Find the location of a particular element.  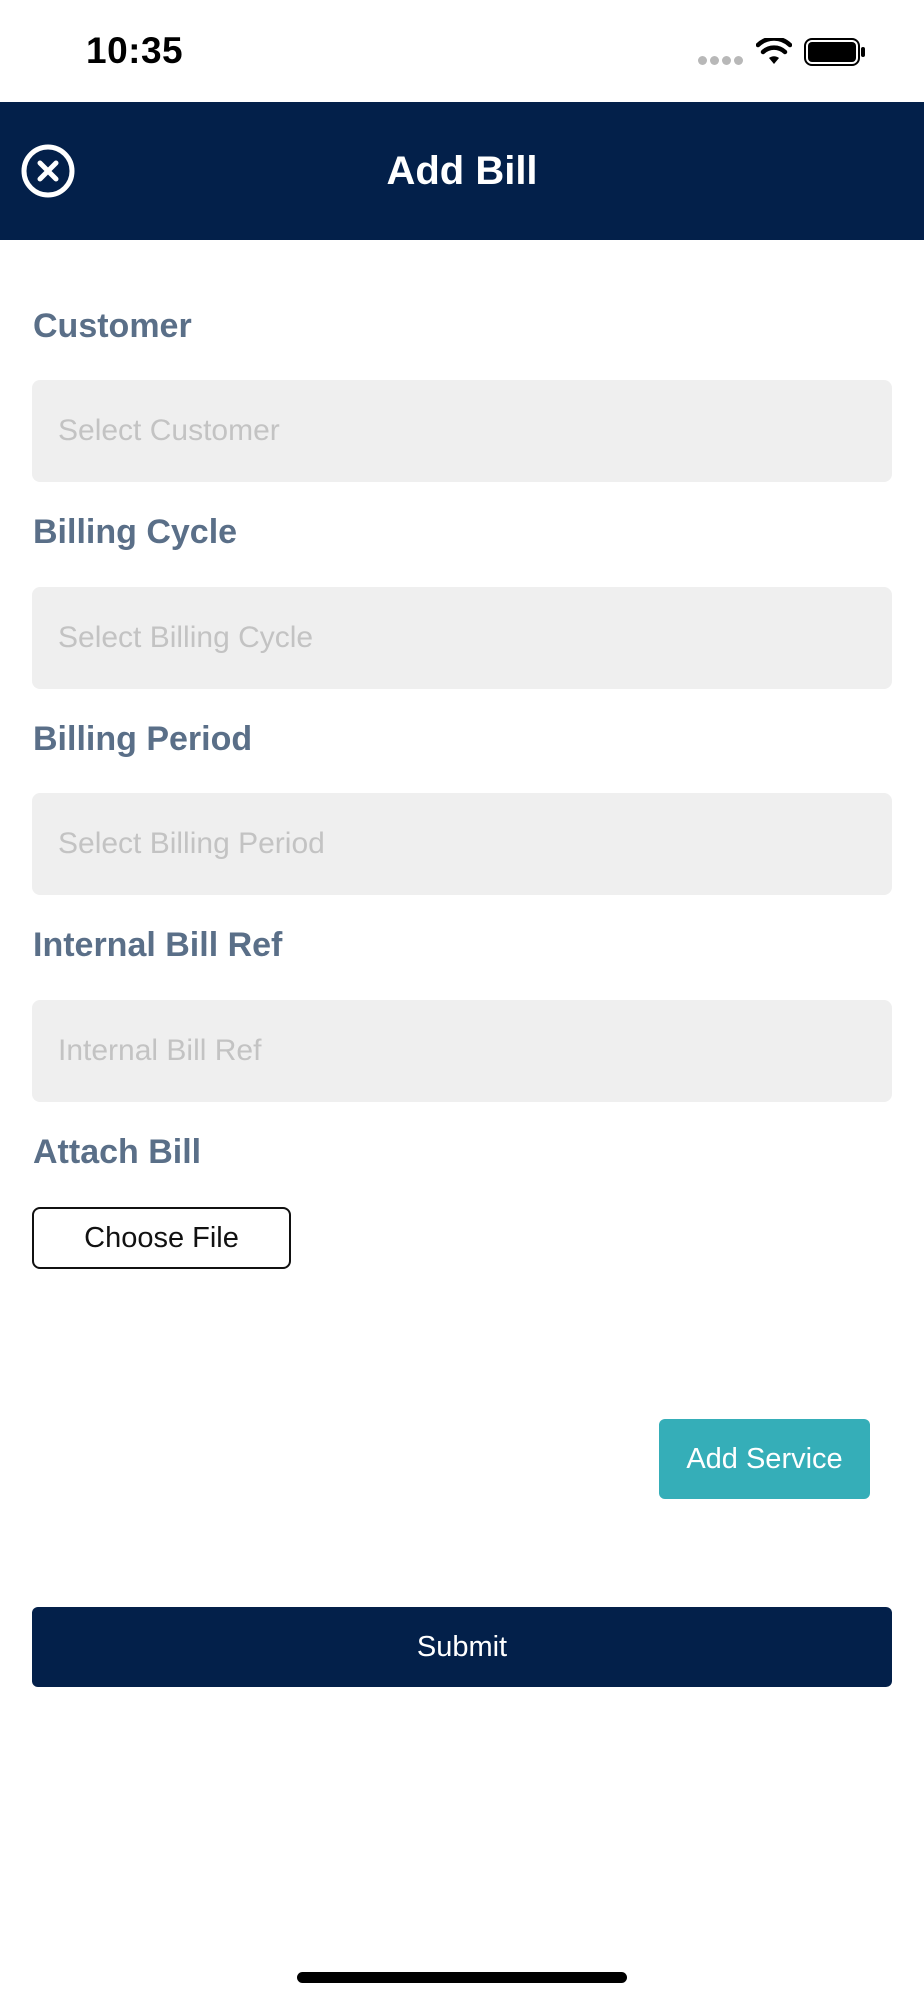

internal-bill-ref-label: Internal Bill Ref is located at coordinates (158, 945).